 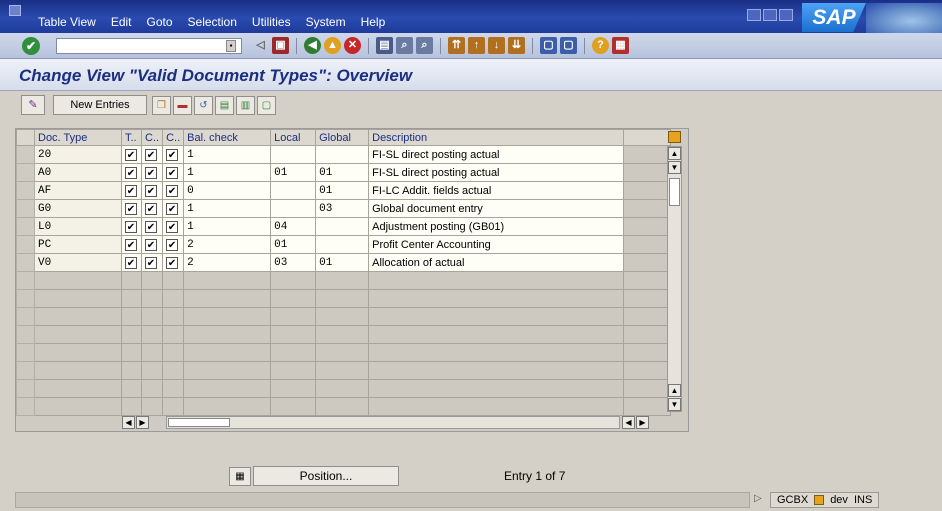 I want to click on column-header-c1: C.., so click(x=152, y=137).